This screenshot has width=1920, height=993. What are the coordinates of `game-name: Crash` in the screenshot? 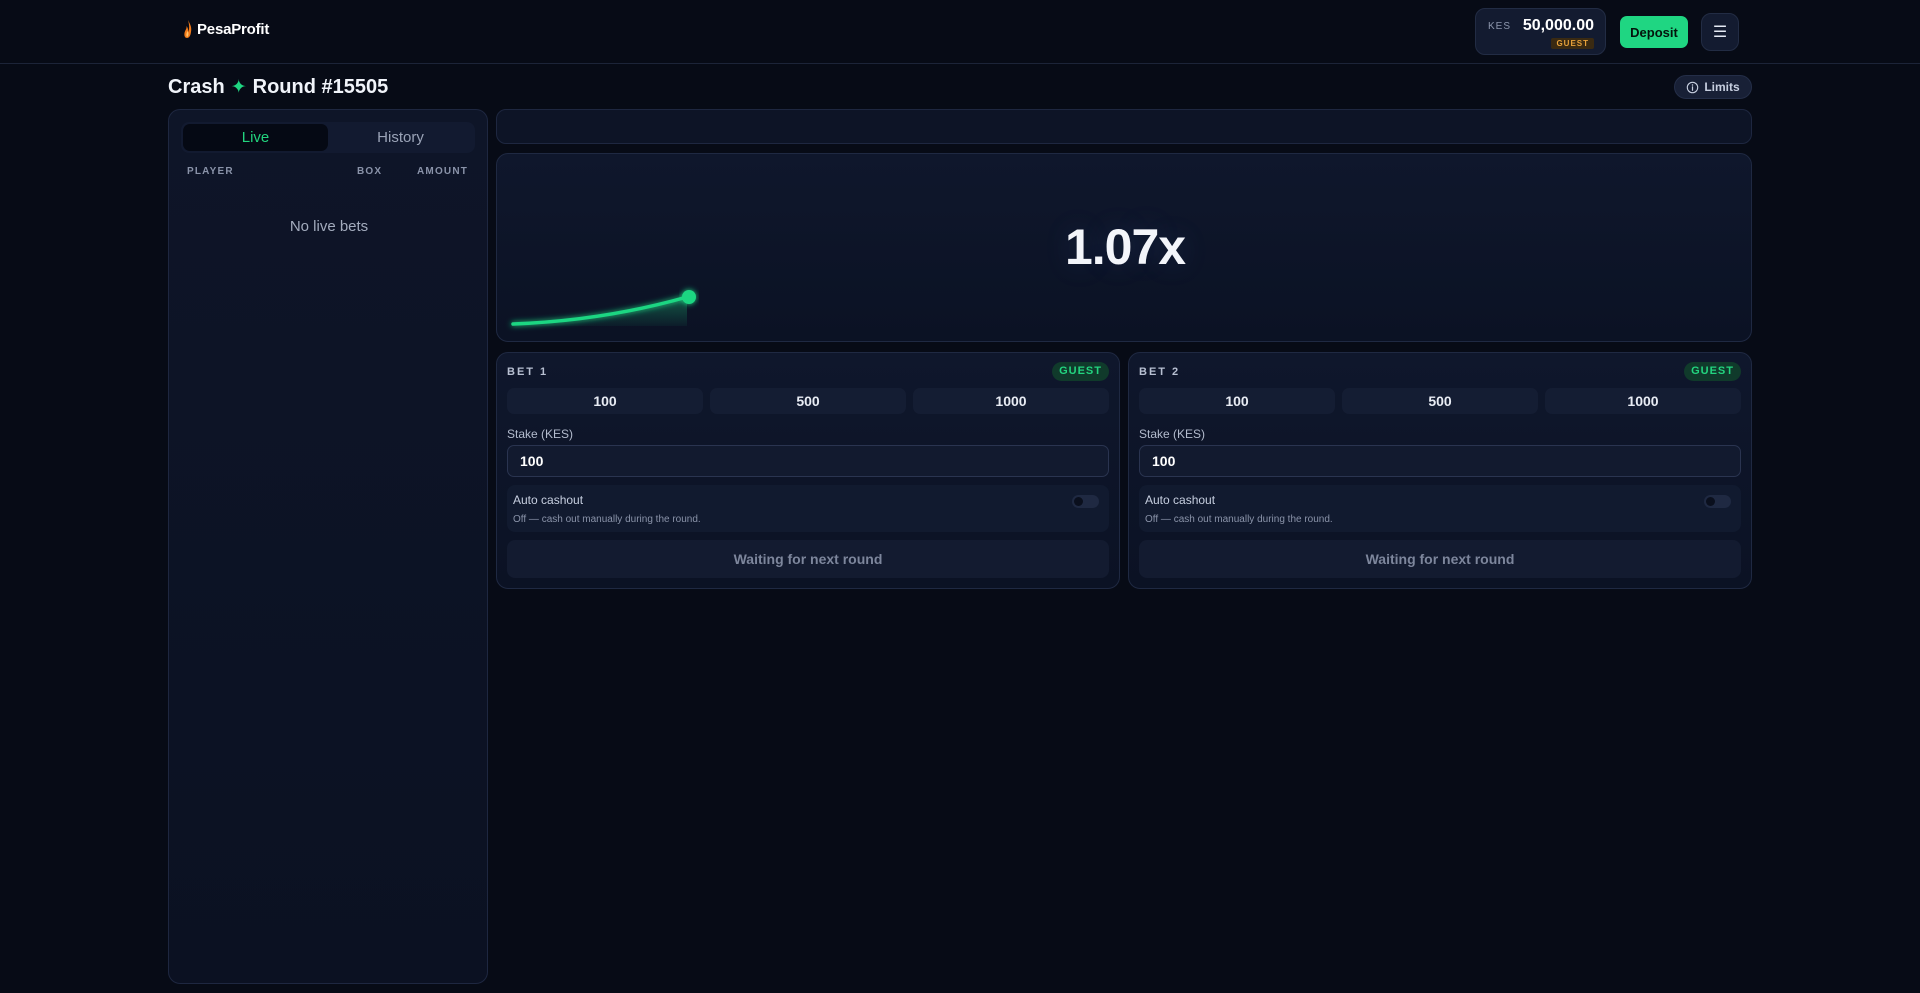 It's located at (196, 87).